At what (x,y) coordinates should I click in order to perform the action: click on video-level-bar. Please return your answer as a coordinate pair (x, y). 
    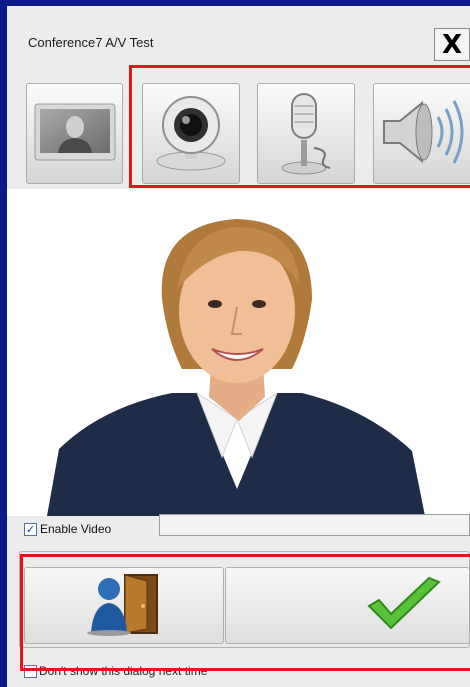
    Looking at the image, I should click on (314, 525).